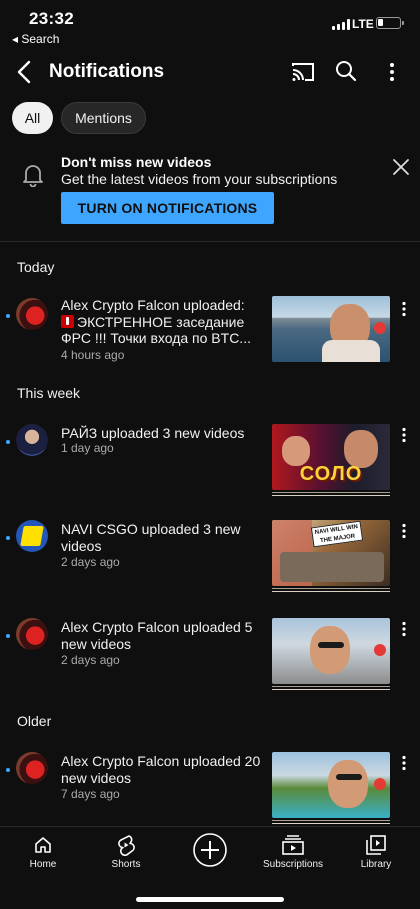 This screenshot has width=420, height=909. What do you see at coordinates (36, 267) in the screenshot?
I see `section-today: Today` at bounding box center [36, 267].